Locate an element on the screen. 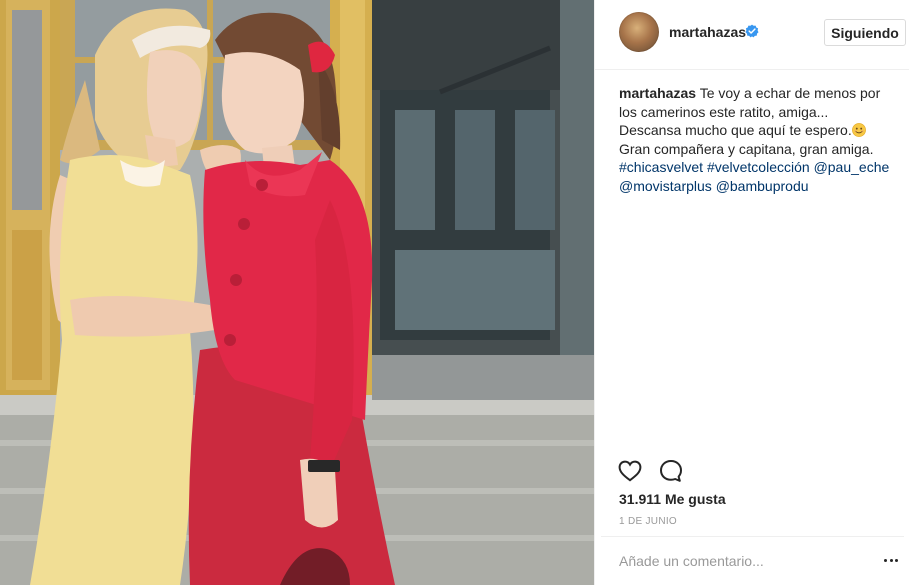  likes-count: 31.911 Me gusta is located at coordinates (672, 499).